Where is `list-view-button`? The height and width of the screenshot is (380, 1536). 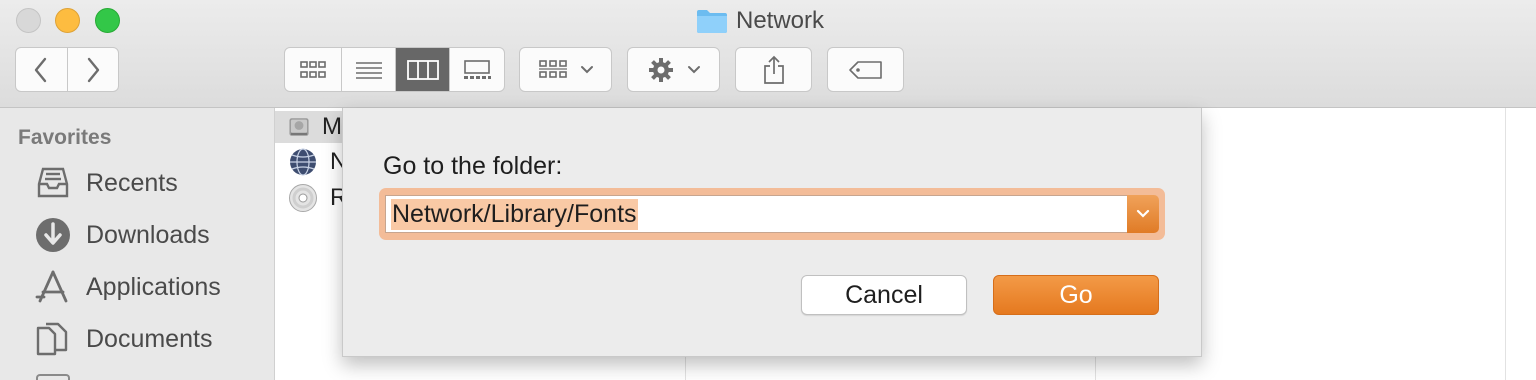 list-view-button is located at coordinates (369, 69).